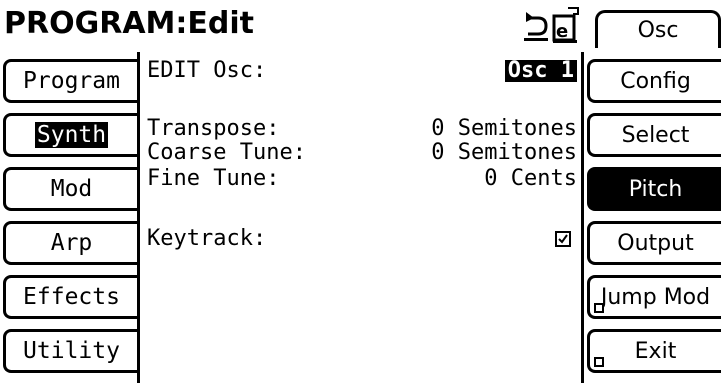 The image size is (721, 383). I want to click on edit-osc-label: EDIT Osc:, so click(207, 70).